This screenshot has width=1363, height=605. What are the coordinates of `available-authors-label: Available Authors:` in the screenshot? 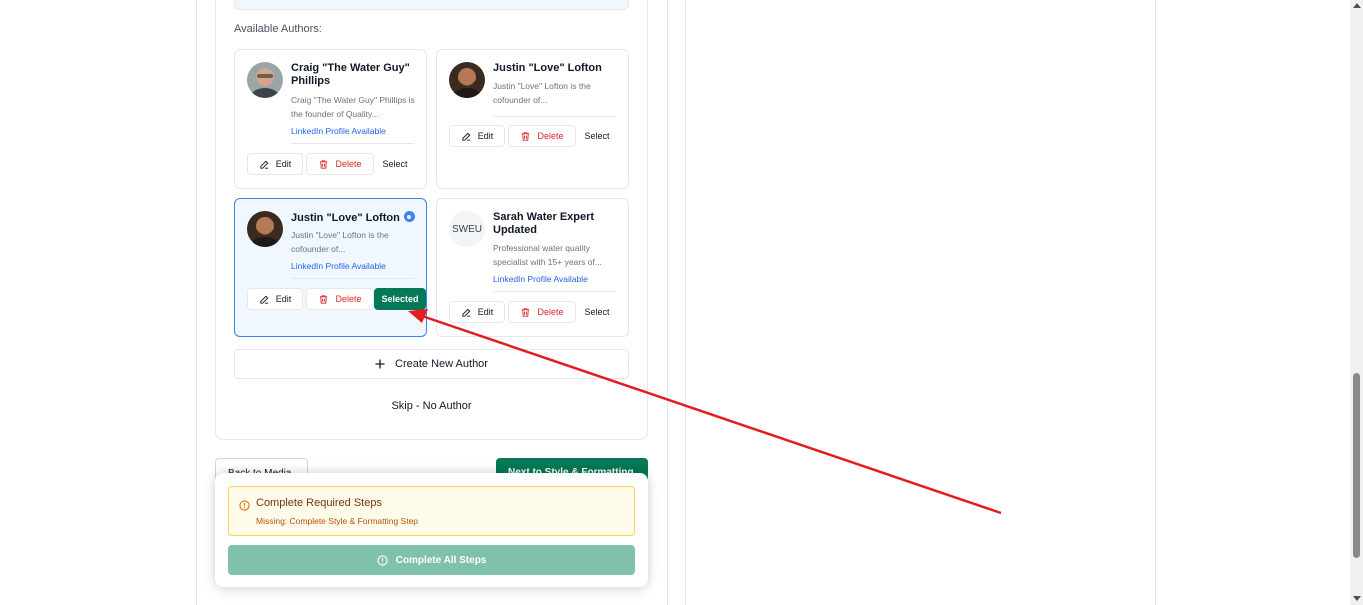 It's located at (278, 29).